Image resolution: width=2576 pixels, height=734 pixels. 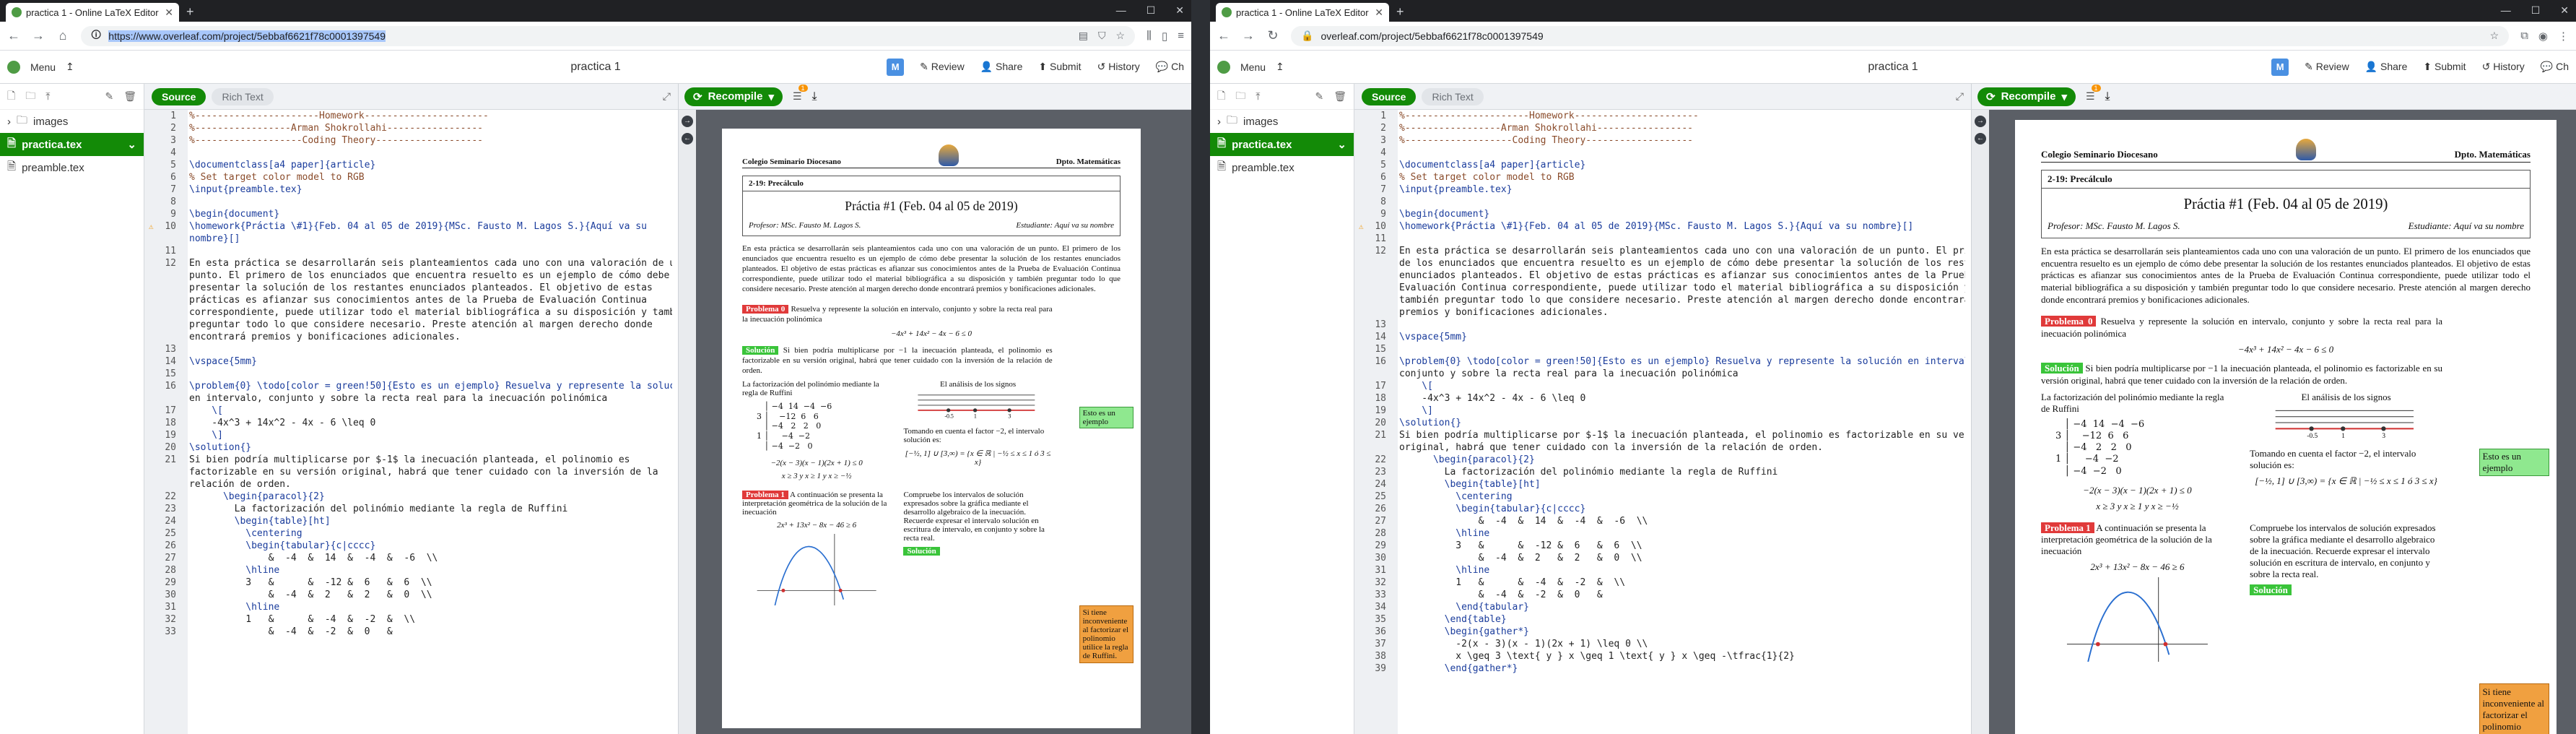 What do you see at coordinates (1960, 97) in the screenshot?
I see `expand-icon: ⤢` at bounding box center [1960, 97].